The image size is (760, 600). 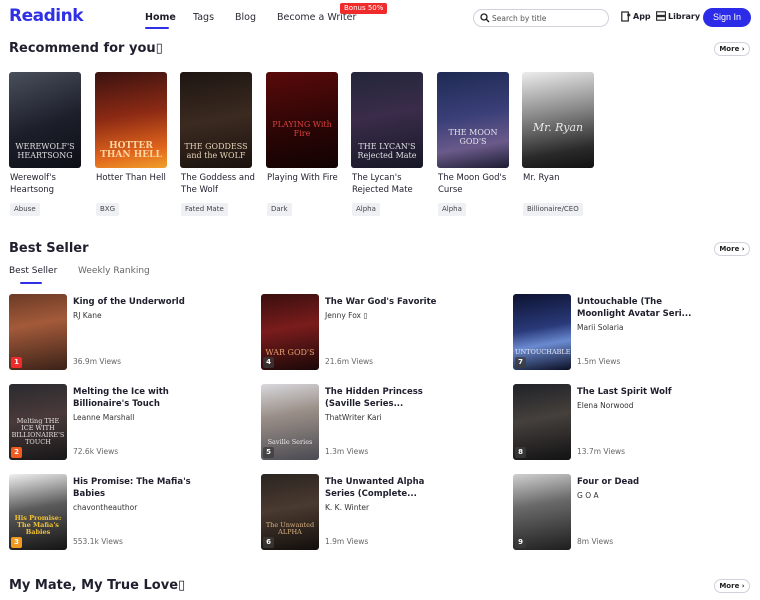 I want to click on book-author: G O A, so click(x=588, y=495).